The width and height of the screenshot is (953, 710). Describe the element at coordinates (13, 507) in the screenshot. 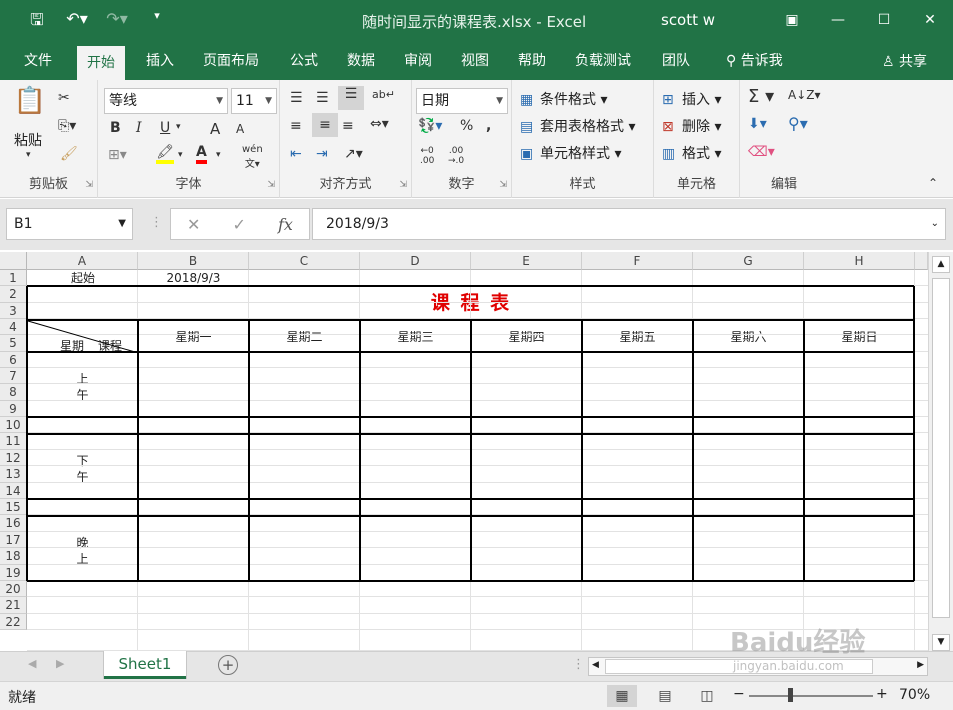

I see `row-header: 15` at that location.